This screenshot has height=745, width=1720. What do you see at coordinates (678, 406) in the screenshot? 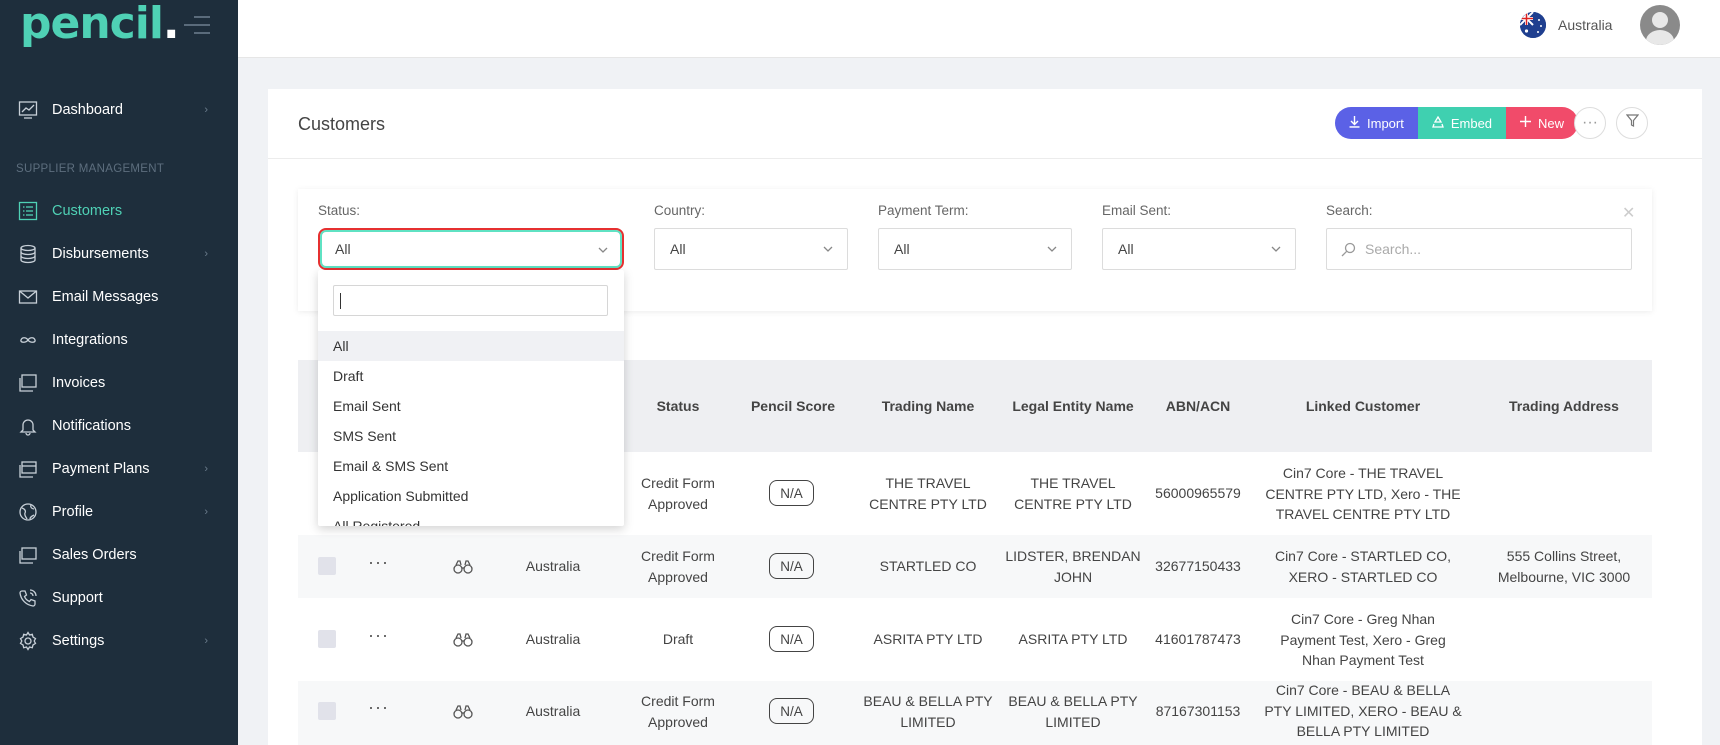
I see `column-header-status: Status` at bounding box center [678, 406].